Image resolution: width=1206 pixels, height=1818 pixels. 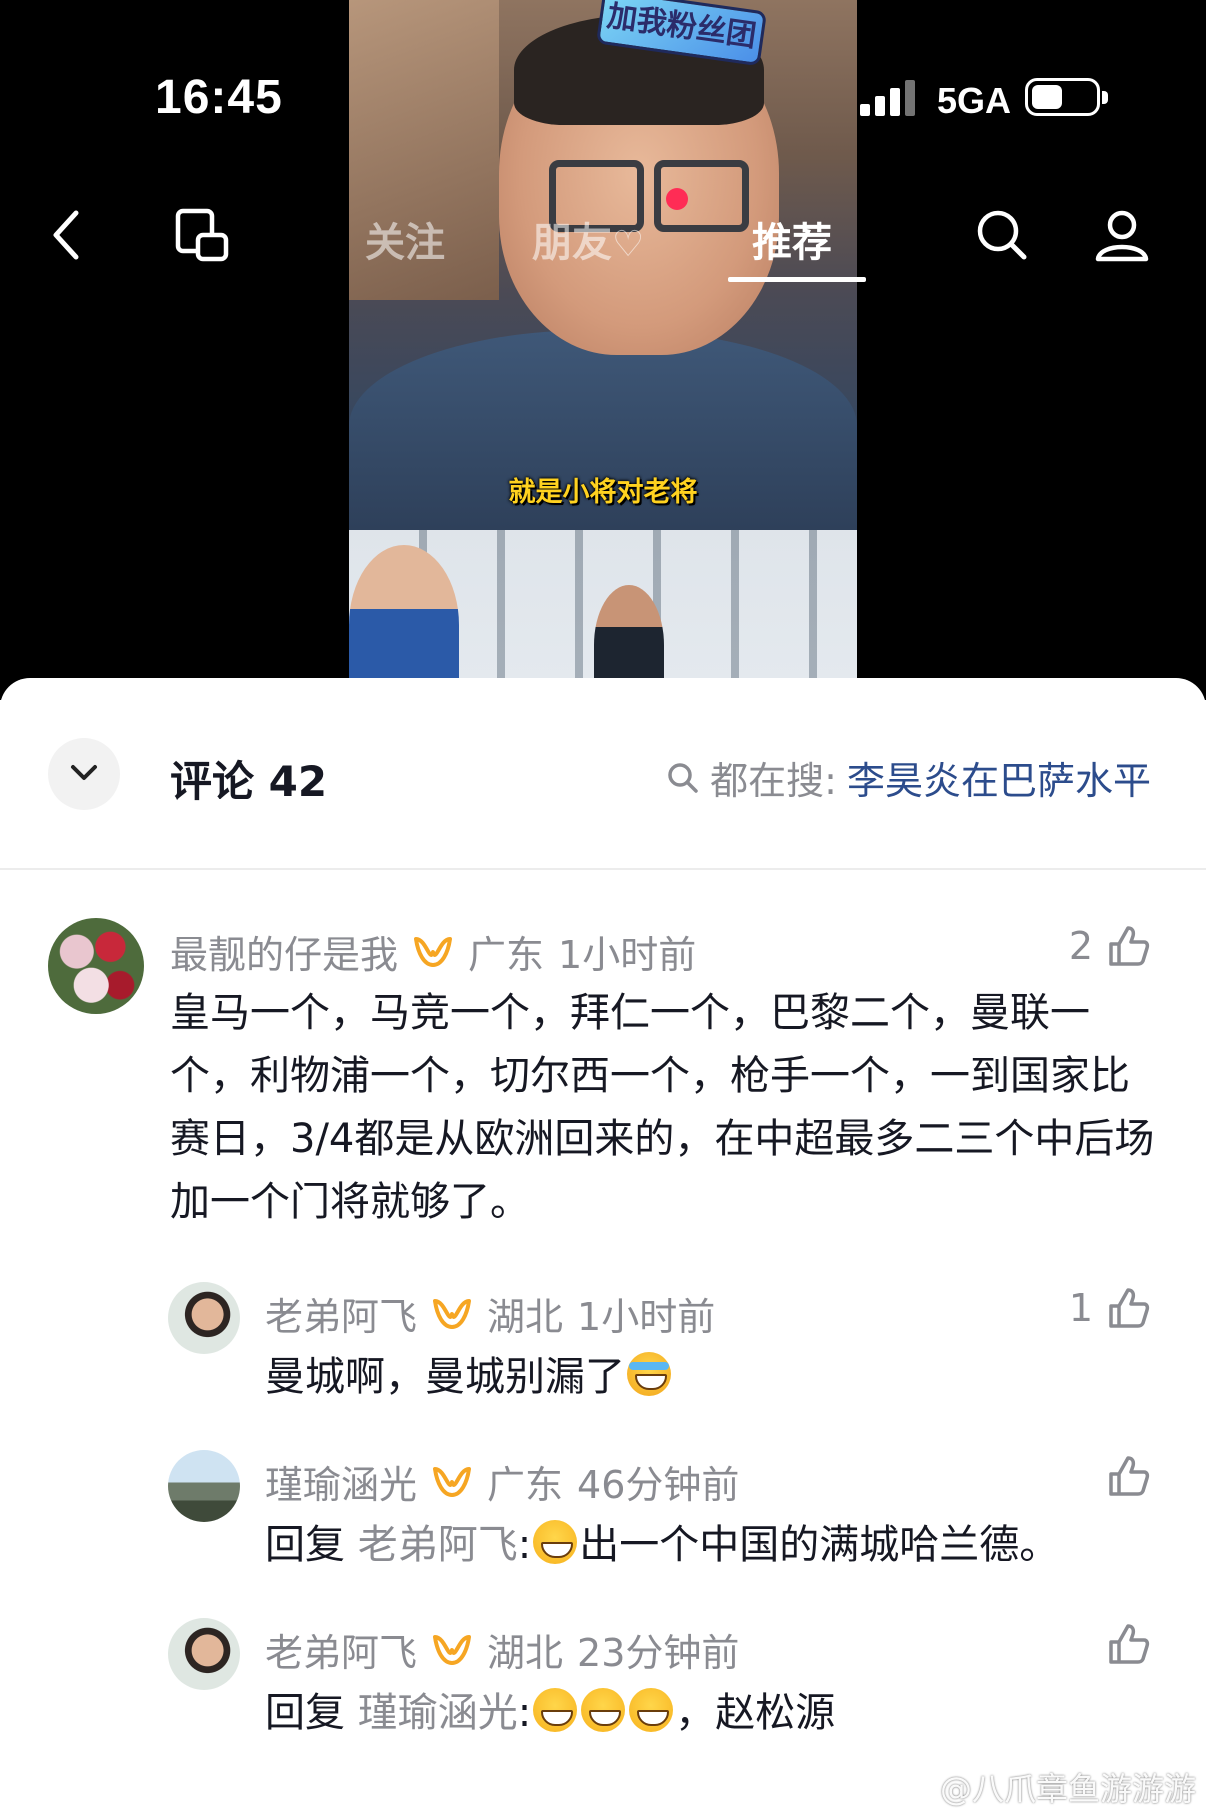 I want to click on like-count: 1, so click(x=1080, y=1308).